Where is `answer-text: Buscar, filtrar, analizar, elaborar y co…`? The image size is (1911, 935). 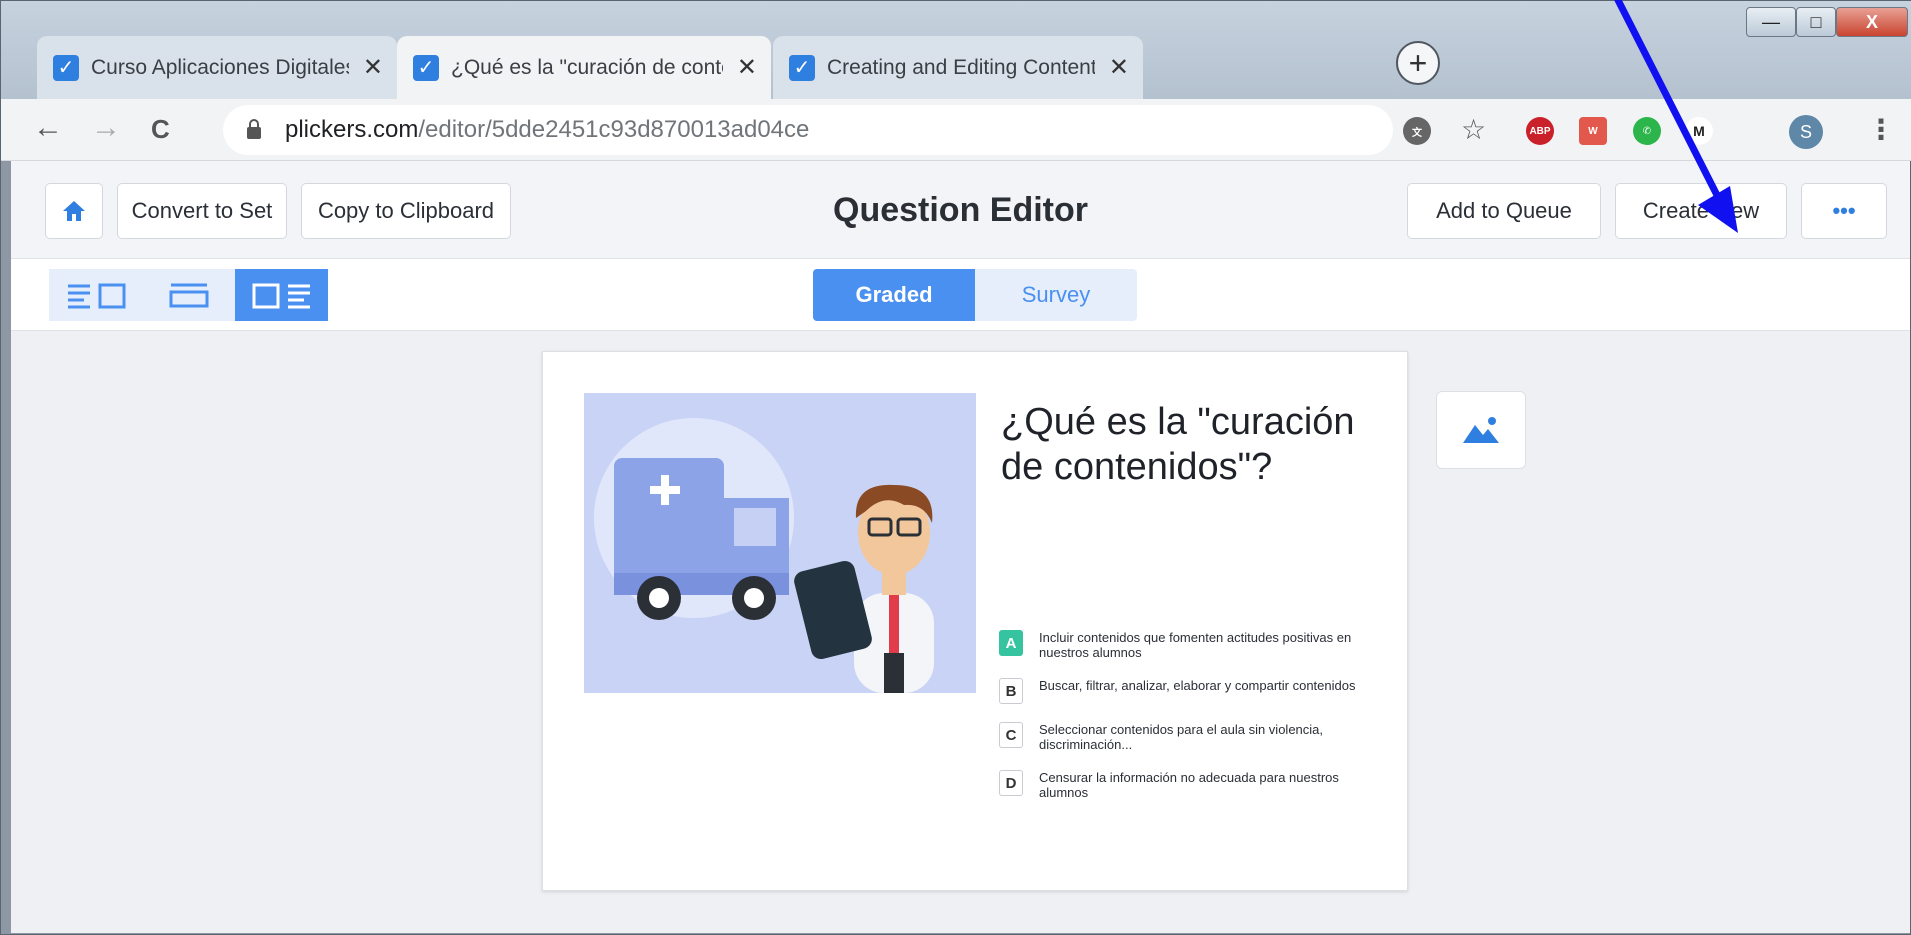 answer-text: Buscar, filtrar, analizar, elaborar y co… is located at coordinates (1197, 685).